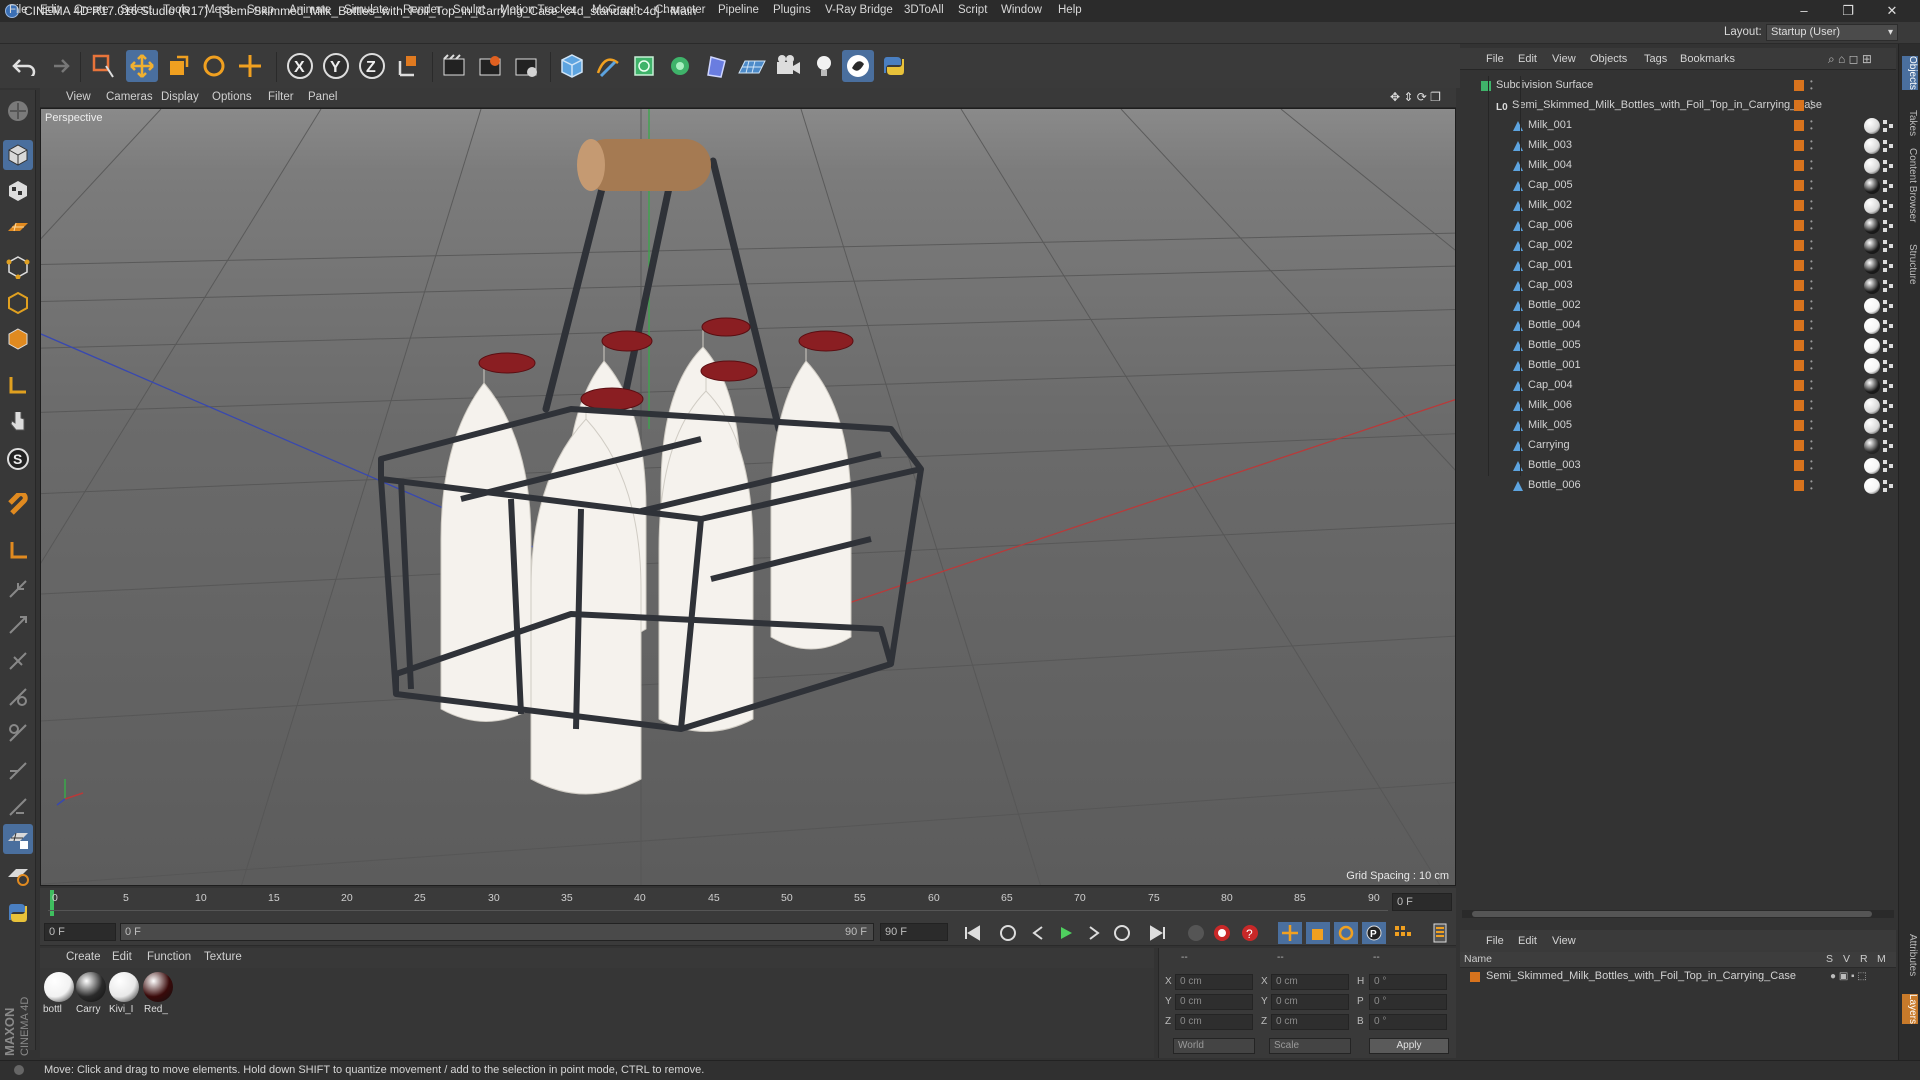 The height and width of the screenshot is (1080, 1920). I want to click on tab-objects: Objects, so click(1910, 73).